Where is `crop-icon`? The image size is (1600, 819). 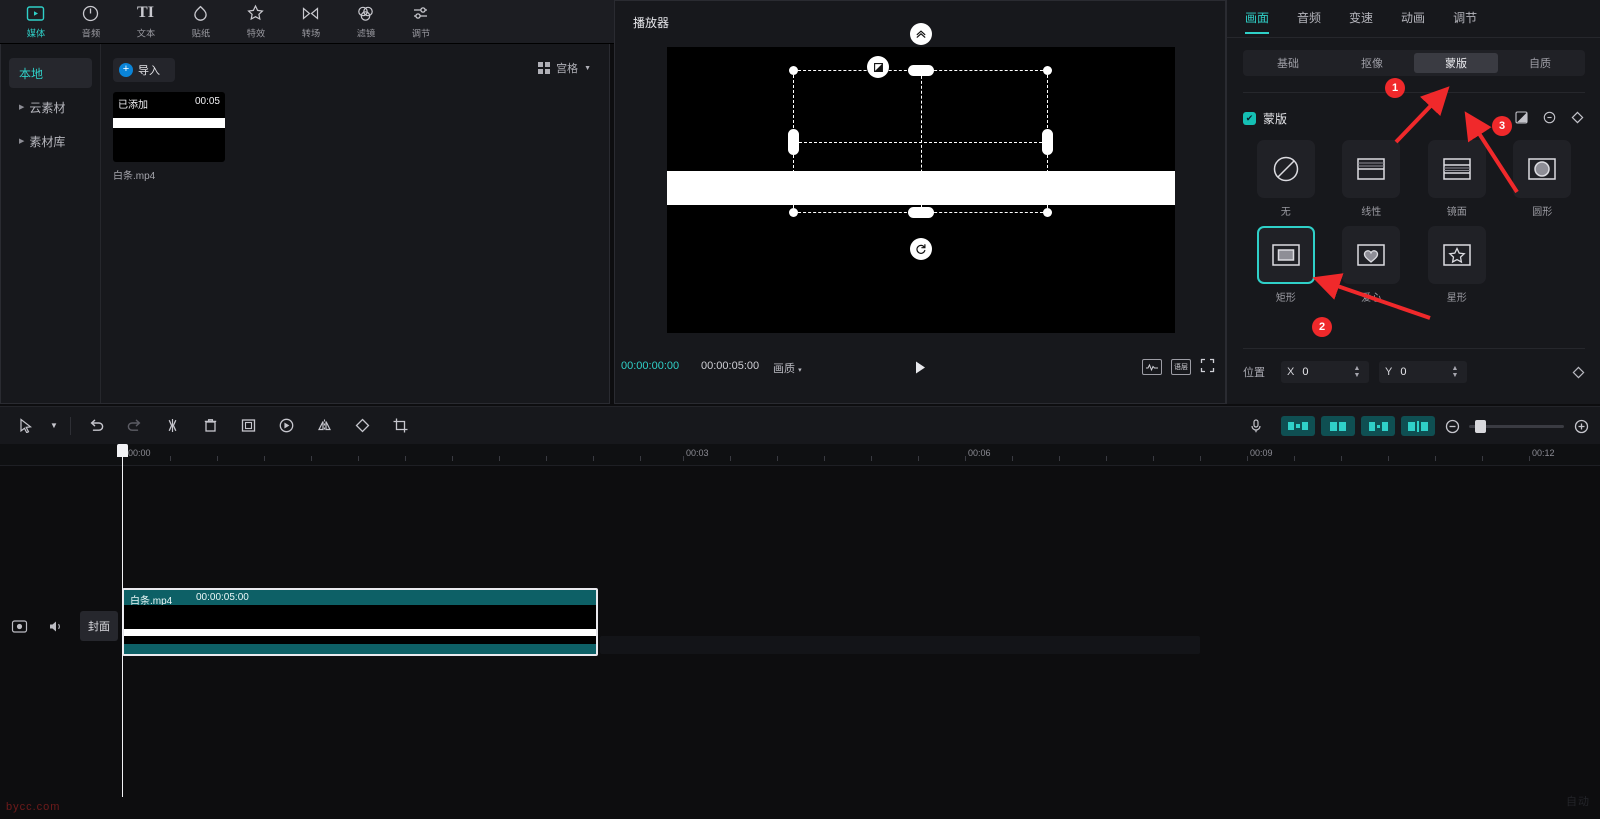 crop-icon is located at coordinates (400, 426).